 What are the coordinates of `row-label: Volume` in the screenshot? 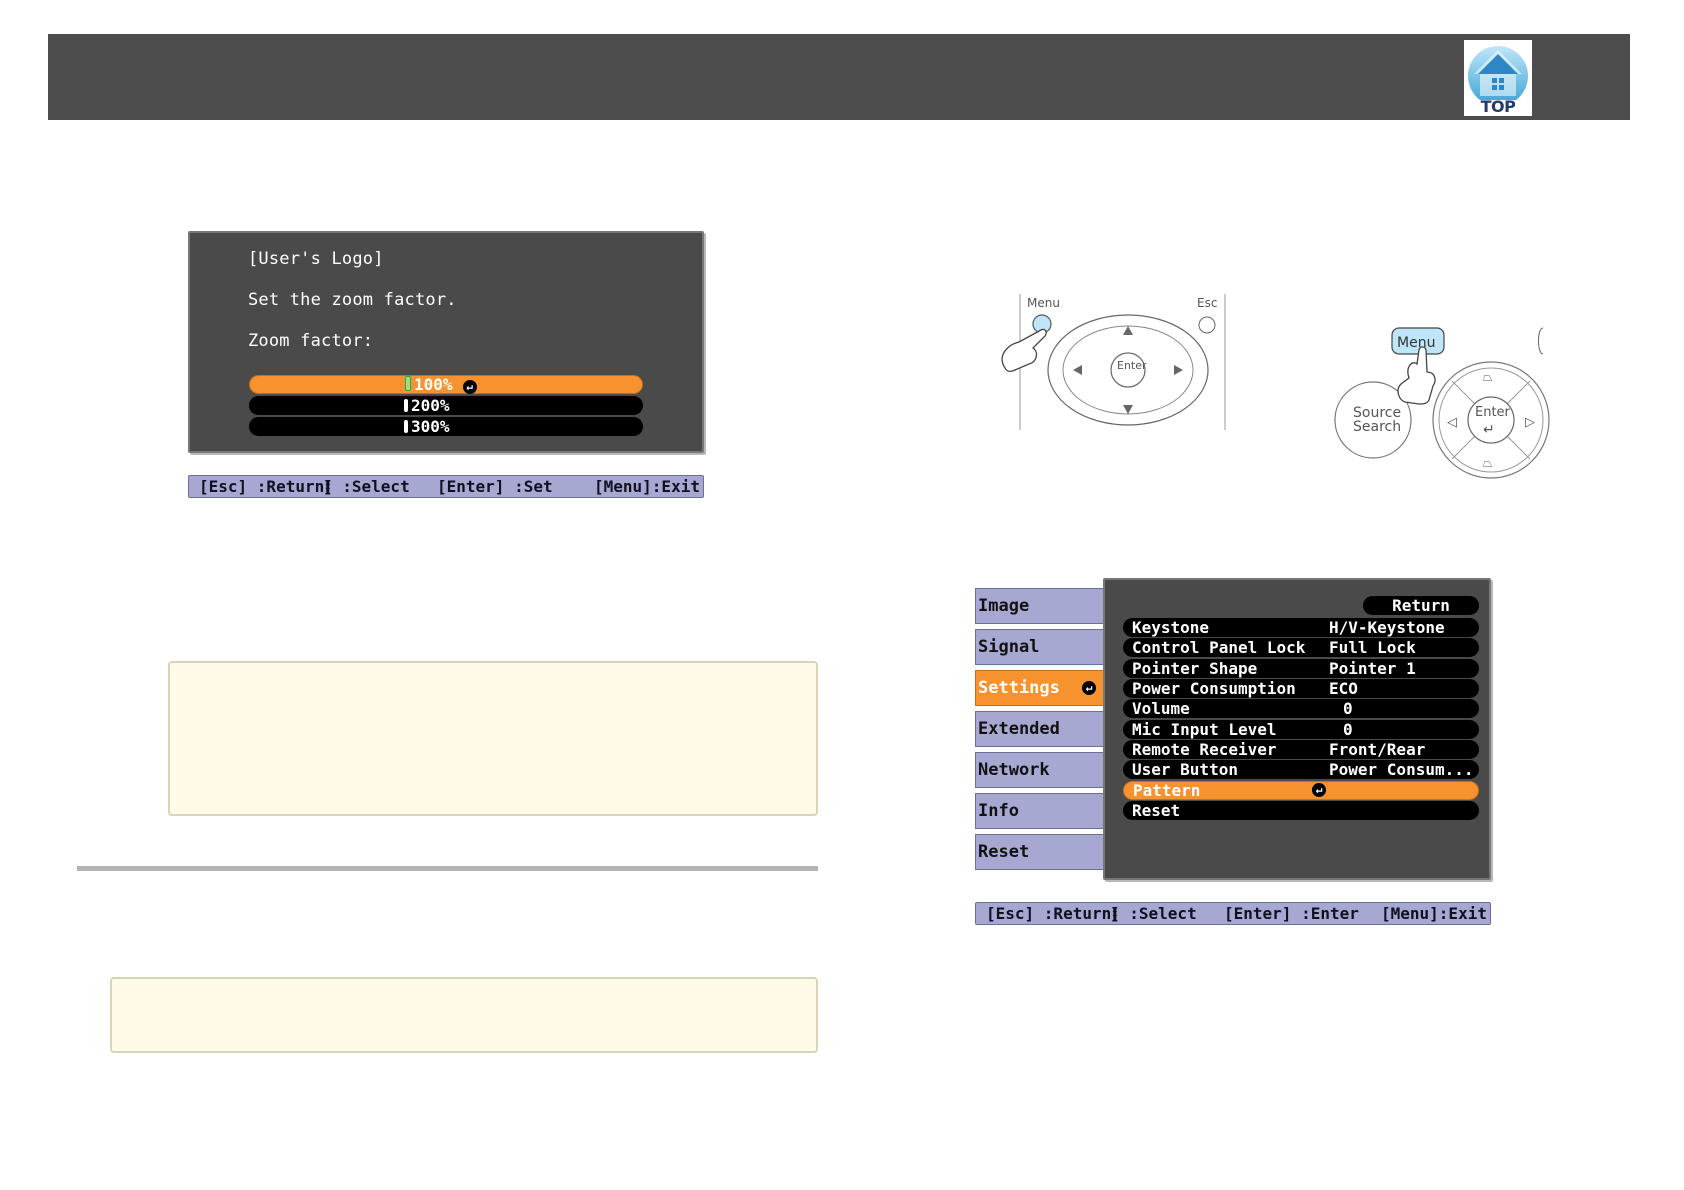 It's located at (1161, 708).